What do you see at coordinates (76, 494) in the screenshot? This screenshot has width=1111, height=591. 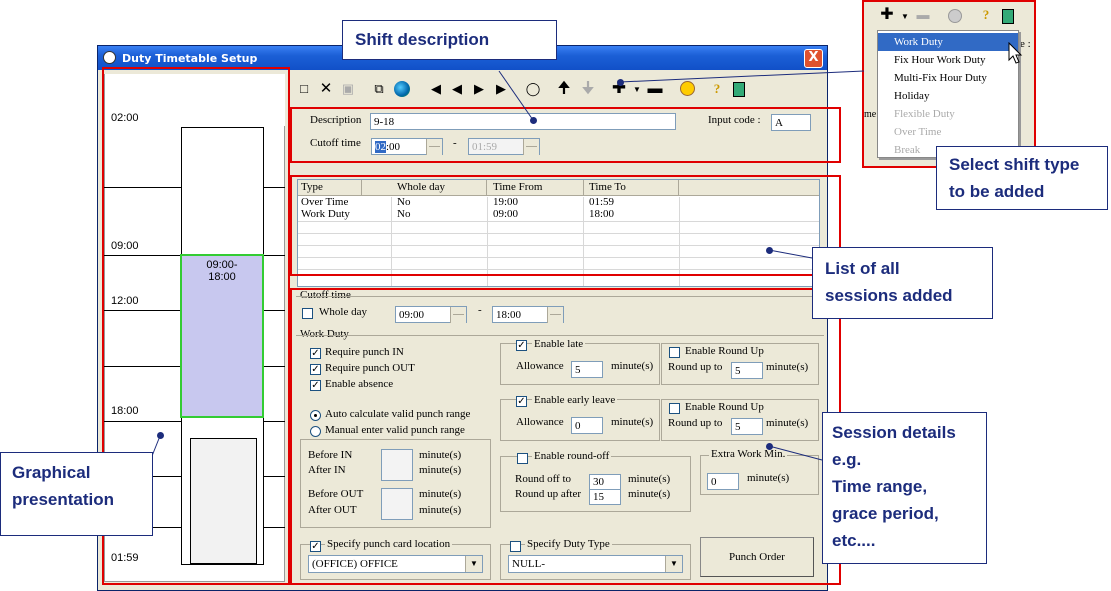 I see `callout-graphical: Graphical presentation` at bounding box center [76, 494].